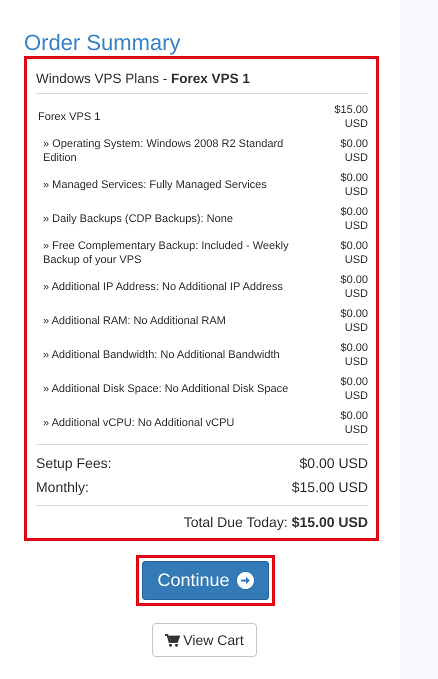 The height and width of the screenshot is (679, 438). Describe the element at coordinates (205, 580) in the screenshot. I see `continue-button: Continue` at that location.